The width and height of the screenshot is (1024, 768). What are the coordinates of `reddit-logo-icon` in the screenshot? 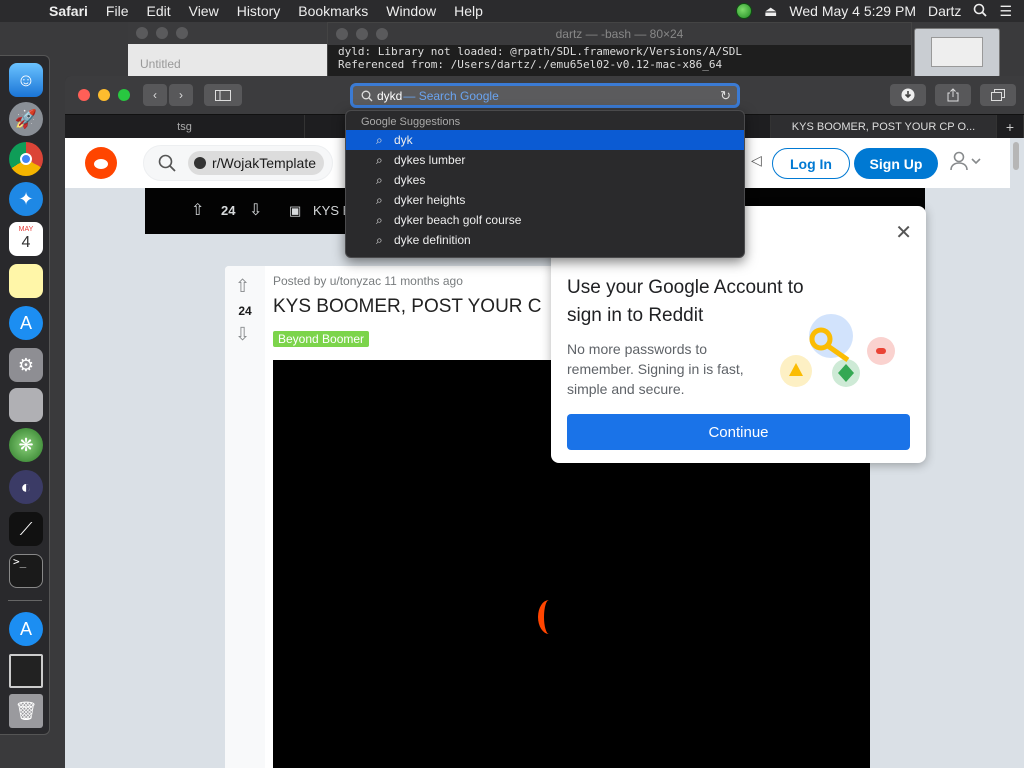 It's located at (101, 163).